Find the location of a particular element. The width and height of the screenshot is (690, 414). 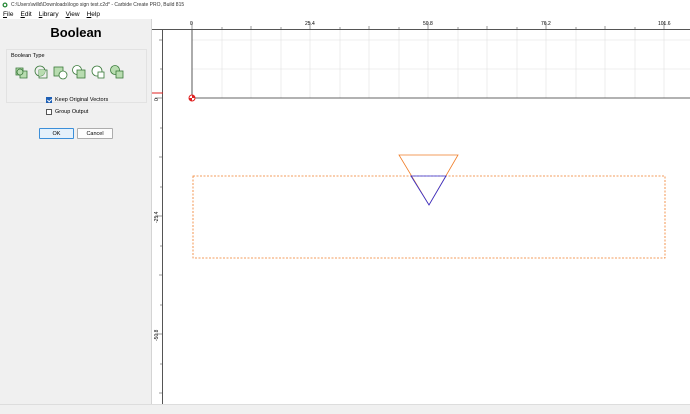

group-output-label: Group Output is located at coordinates (72, 112).